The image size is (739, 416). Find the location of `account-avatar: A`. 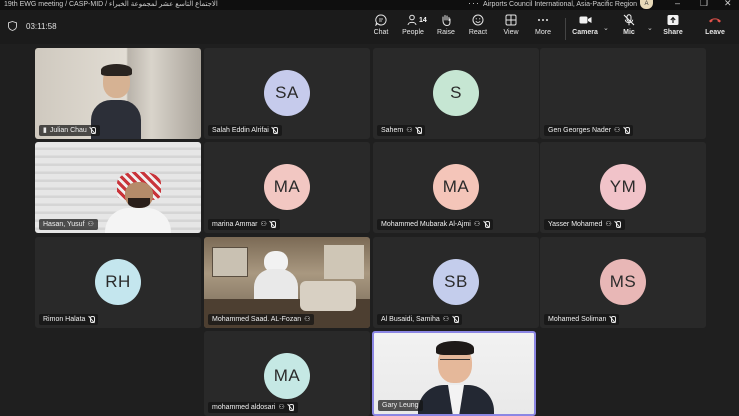

account-avatar: A is located at coordinates (646, 4).